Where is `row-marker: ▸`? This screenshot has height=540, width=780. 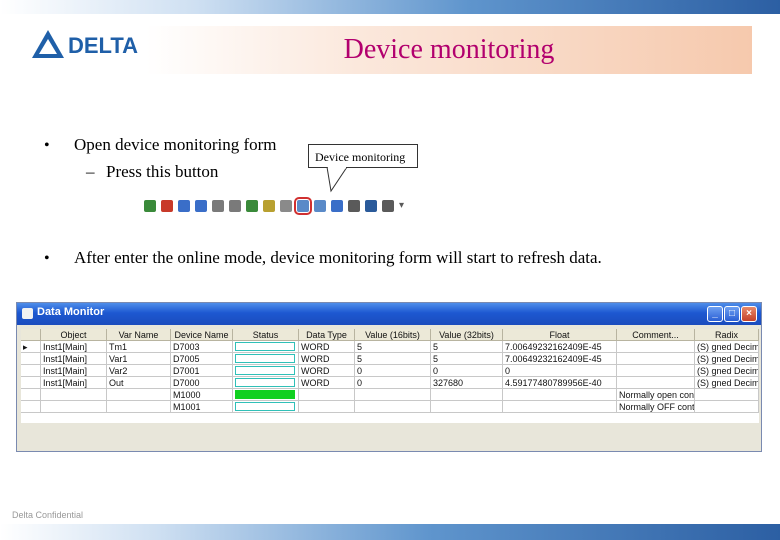
row-marker: ▸ is located at coordinates (31, 347).